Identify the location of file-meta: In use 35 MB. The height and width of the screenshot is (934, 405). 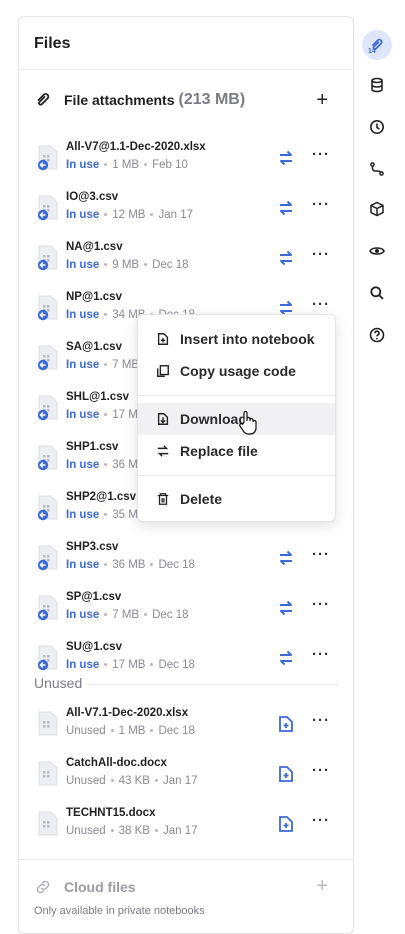
(105, 515).